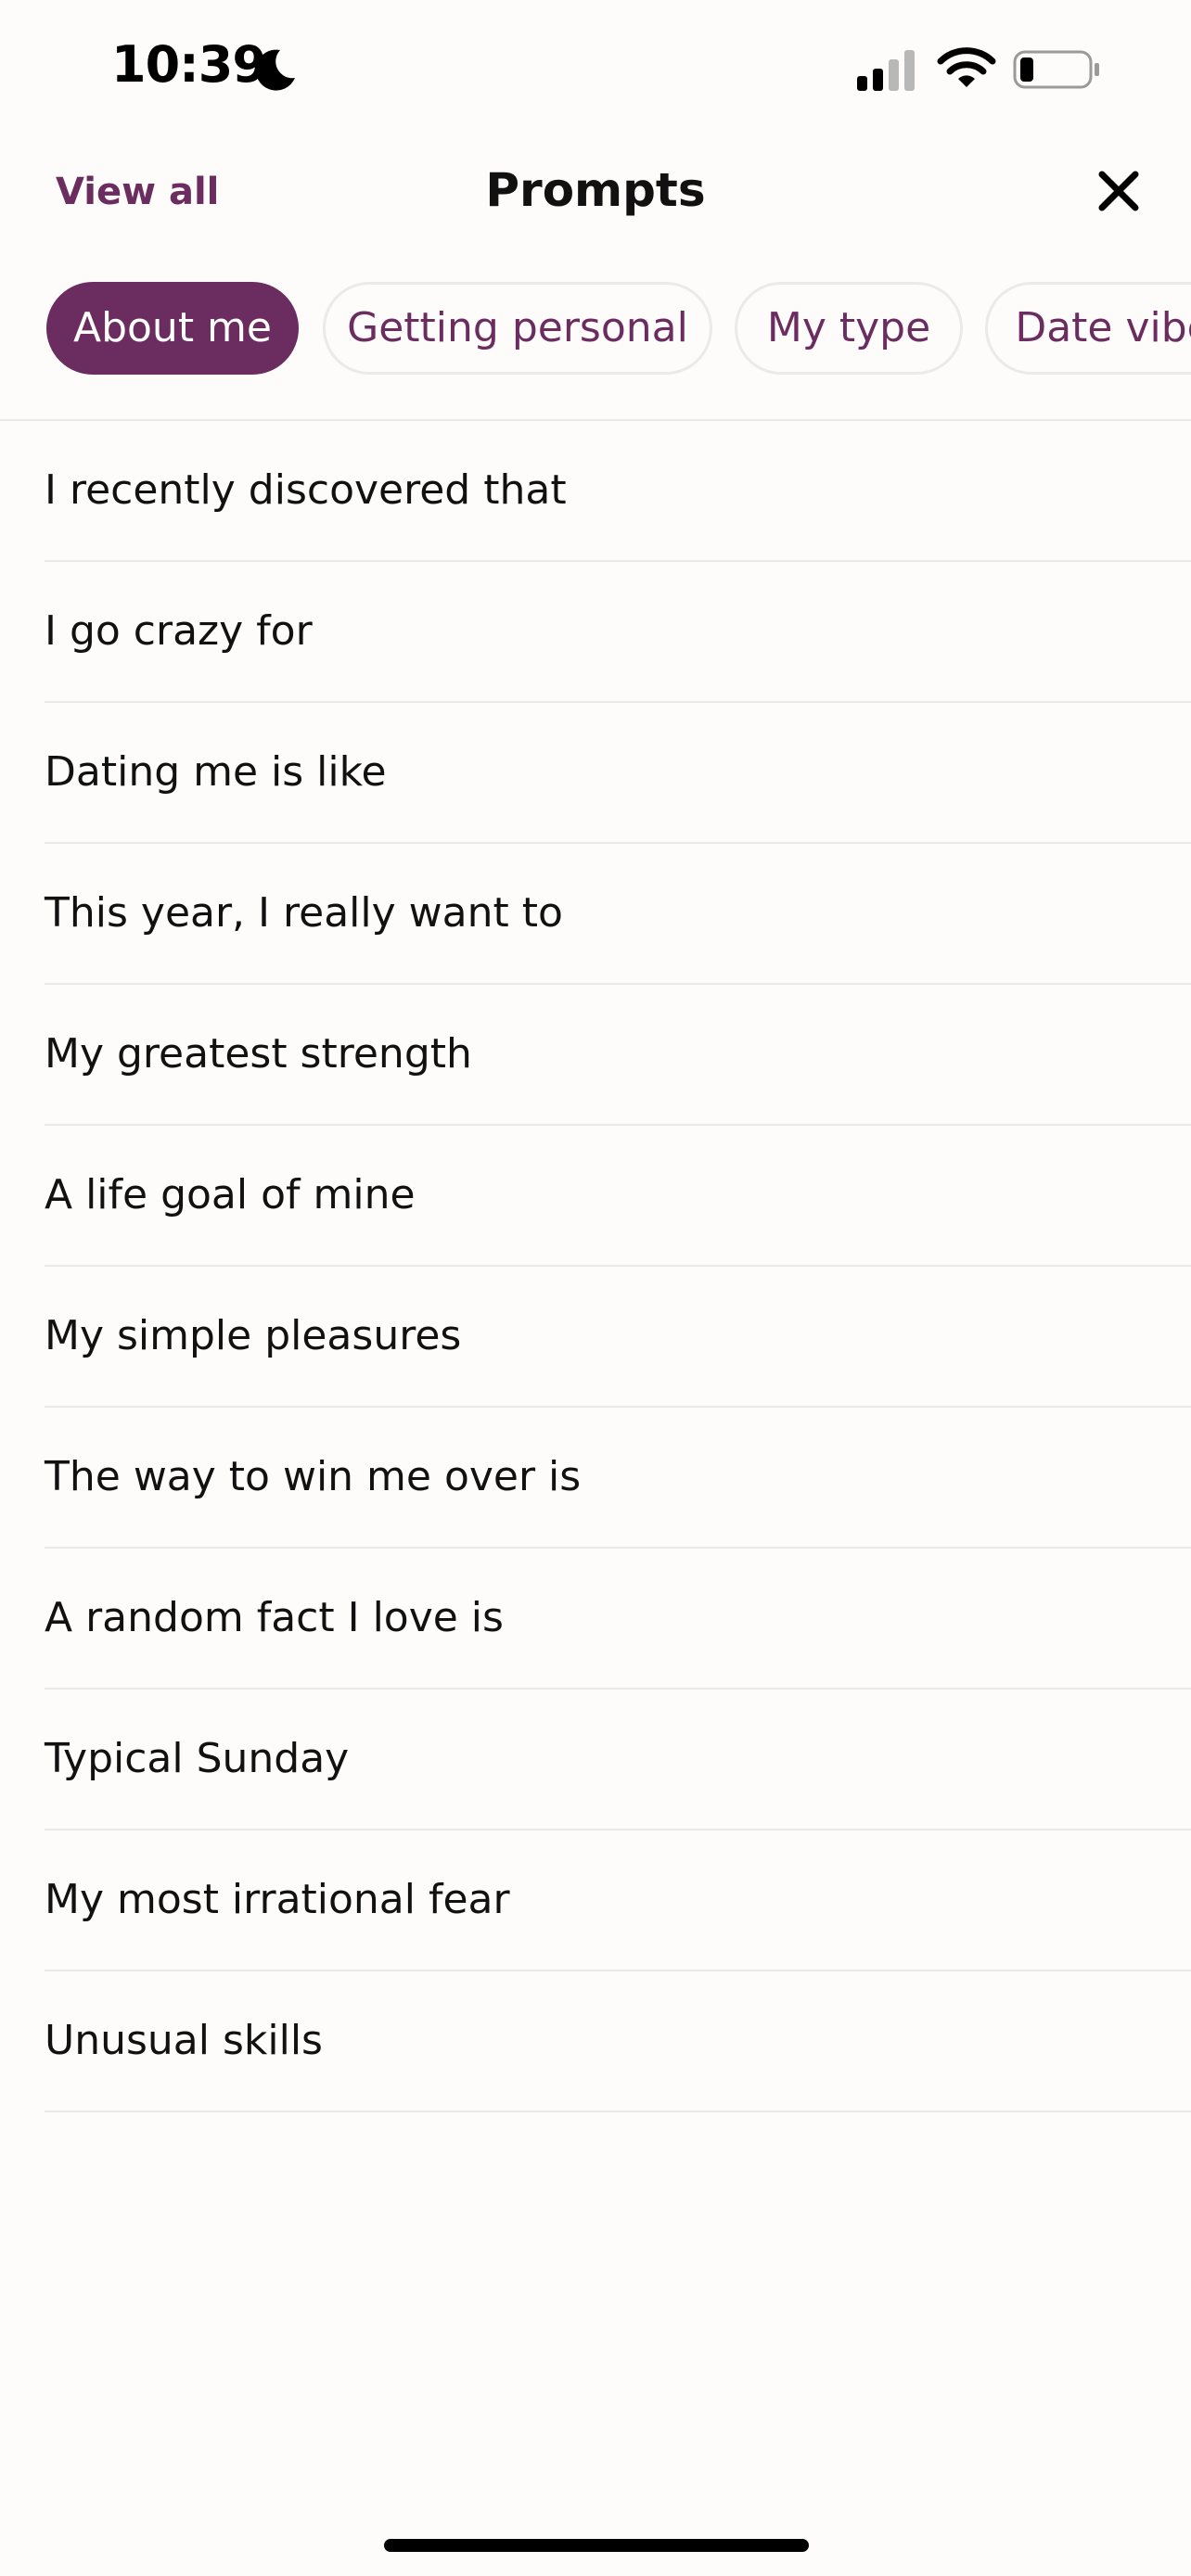  What do you see at coordinates (595, 632) in the screenshot?
I see `prompt-item: I go crazy for` at bounding box center [595, 632].